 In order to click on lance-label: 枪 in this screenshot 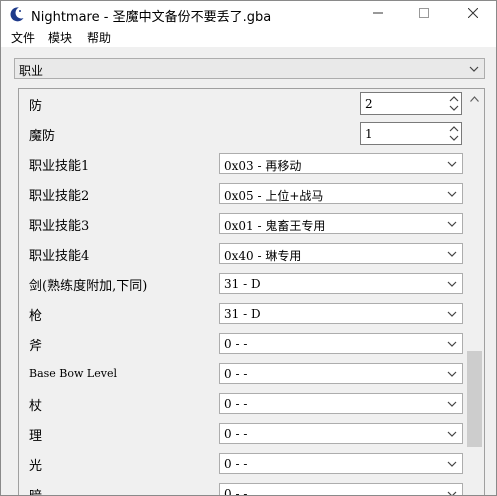, I will do `click(36, 316)`.